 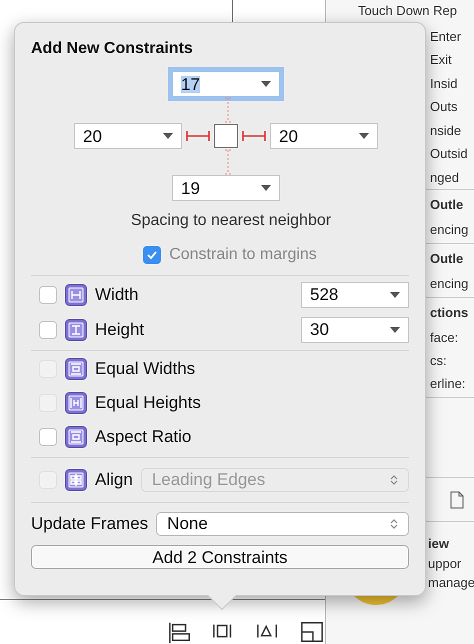 I want to click on constraint-label: Aspect Ratio, so click(x=143, y=437).